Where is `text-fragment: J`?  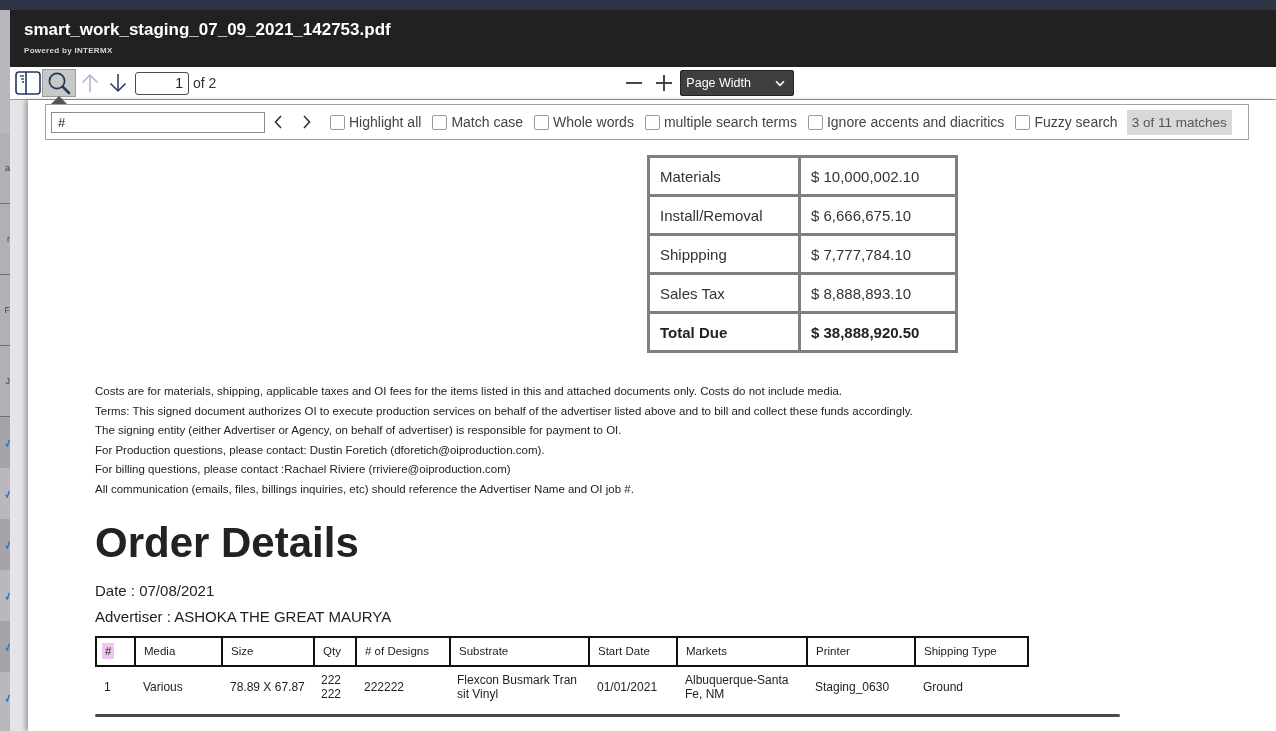 text-fragment: J is located at coordinates (7, 381).